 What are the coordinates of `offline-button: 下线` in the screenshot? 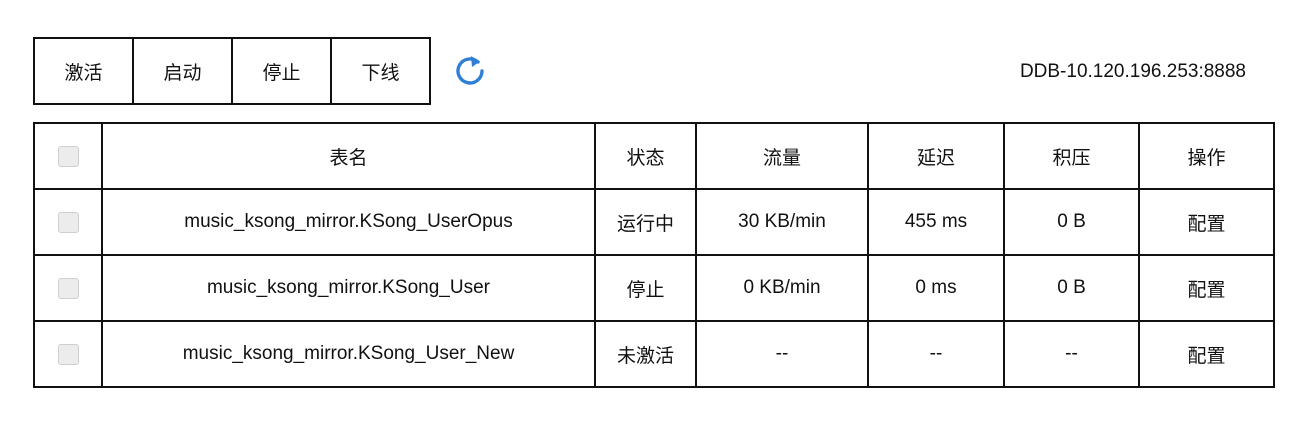 It's located at (380, 71).